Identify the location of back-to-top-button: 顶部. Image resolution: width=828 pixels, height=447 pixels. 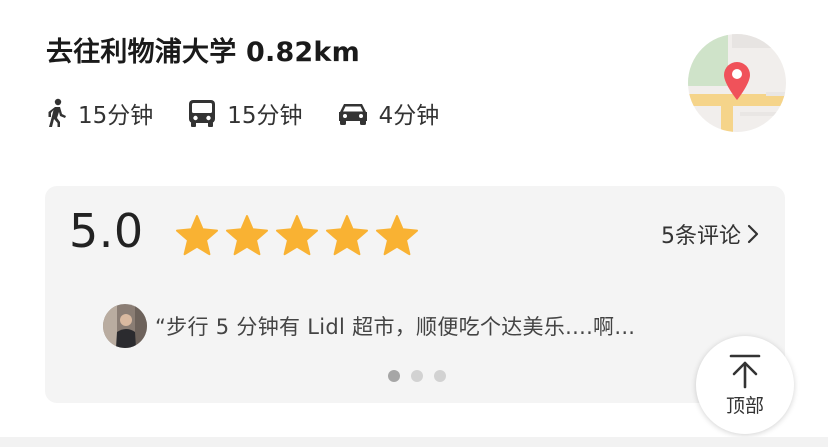
(745, 385).